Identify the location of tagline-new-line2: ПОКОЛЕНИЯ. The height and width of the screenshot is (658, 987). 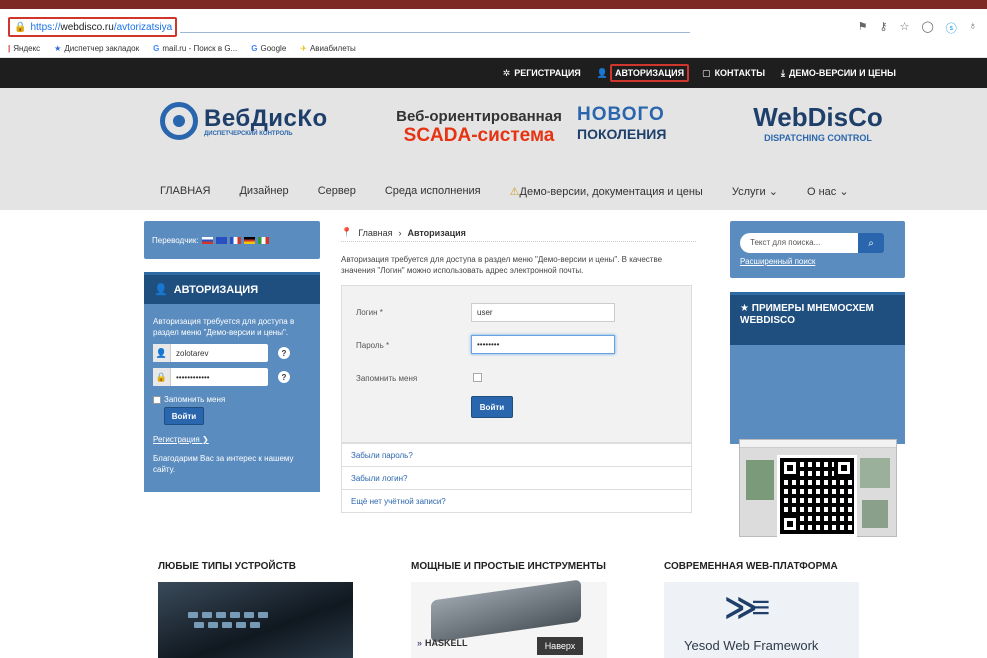
(622, 134).